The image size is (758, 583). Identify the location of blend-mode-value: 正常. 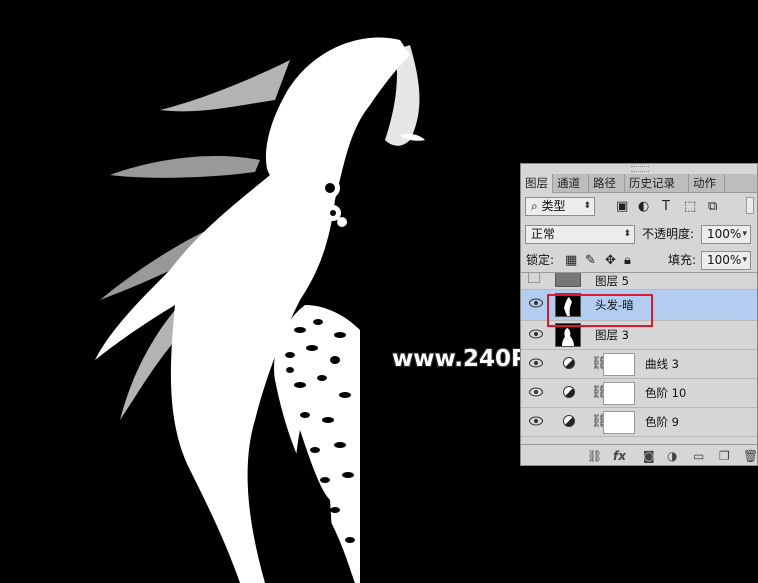
(543, 234).